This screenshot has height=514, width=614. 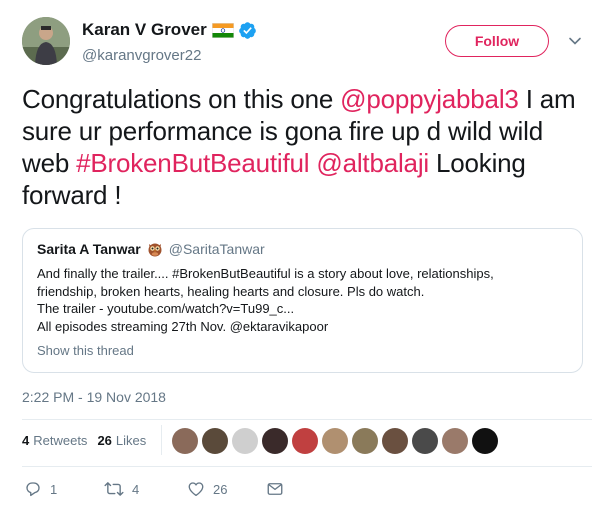 I want to click on retweet-count: 4, so click(x=136, y=489).